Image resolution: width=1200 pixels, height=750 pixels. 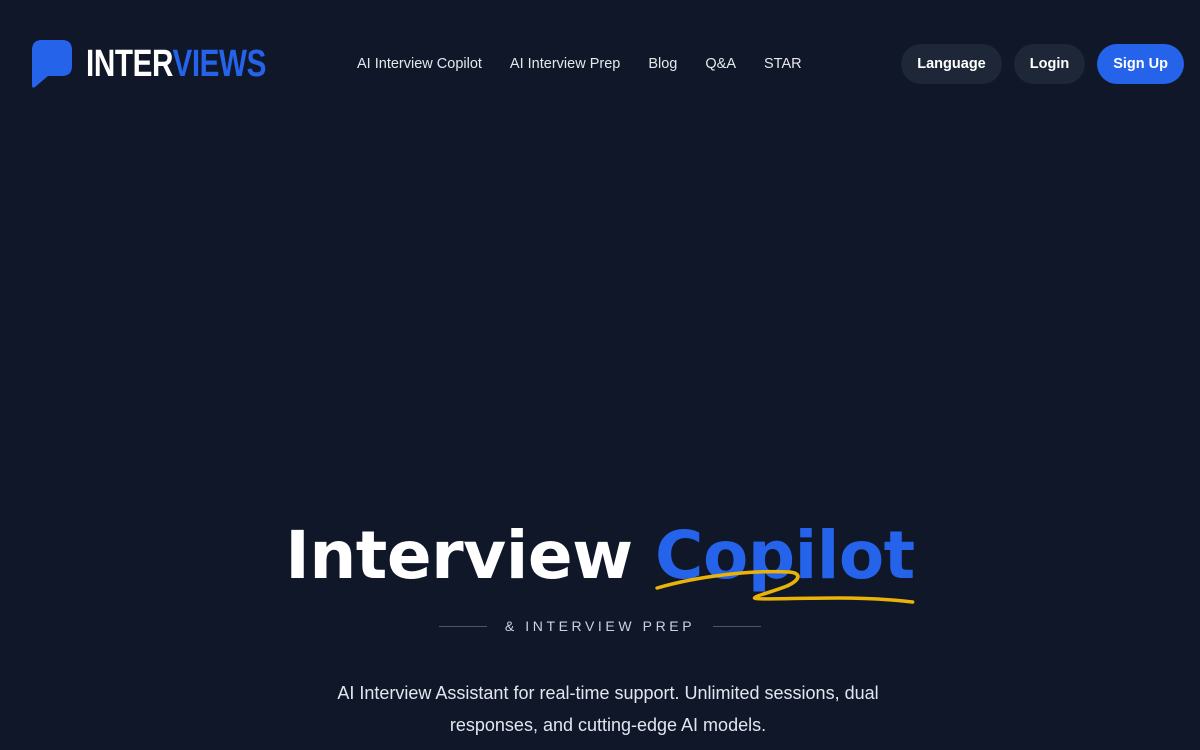 I want to click on underline-squiggle-icon, so click(x=785, y=586).